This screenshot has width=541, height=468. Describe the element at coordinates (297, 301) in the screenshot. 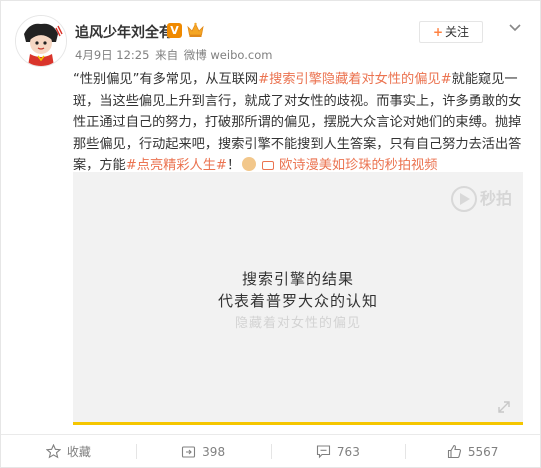

I see `video-caption-line2: 代表着普罗大众的认知` at that location.